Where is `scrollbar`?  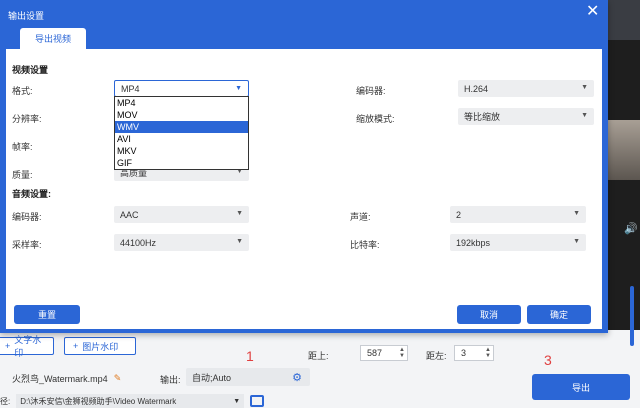 scrollbar is located at coordinates (632, 316).